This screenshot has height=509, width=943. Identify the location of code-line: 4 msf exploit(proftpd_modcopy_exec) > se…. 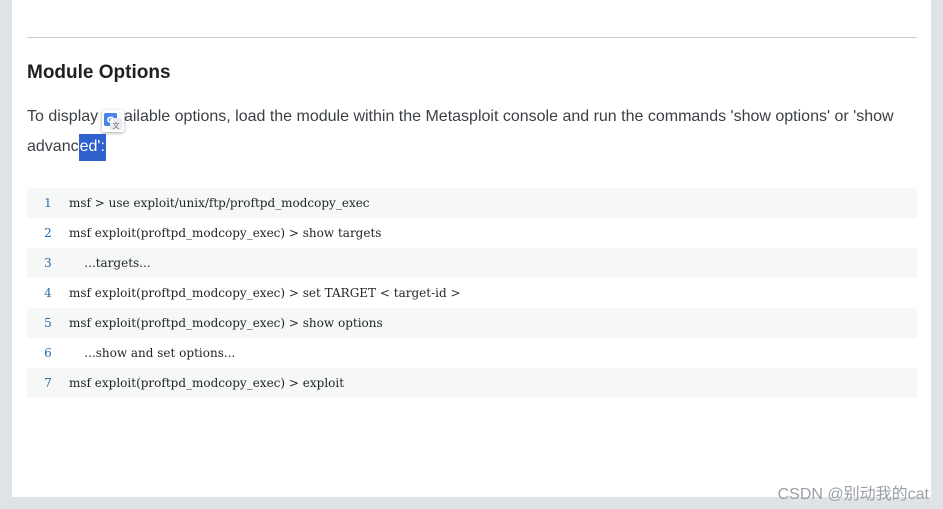
(472, 293).